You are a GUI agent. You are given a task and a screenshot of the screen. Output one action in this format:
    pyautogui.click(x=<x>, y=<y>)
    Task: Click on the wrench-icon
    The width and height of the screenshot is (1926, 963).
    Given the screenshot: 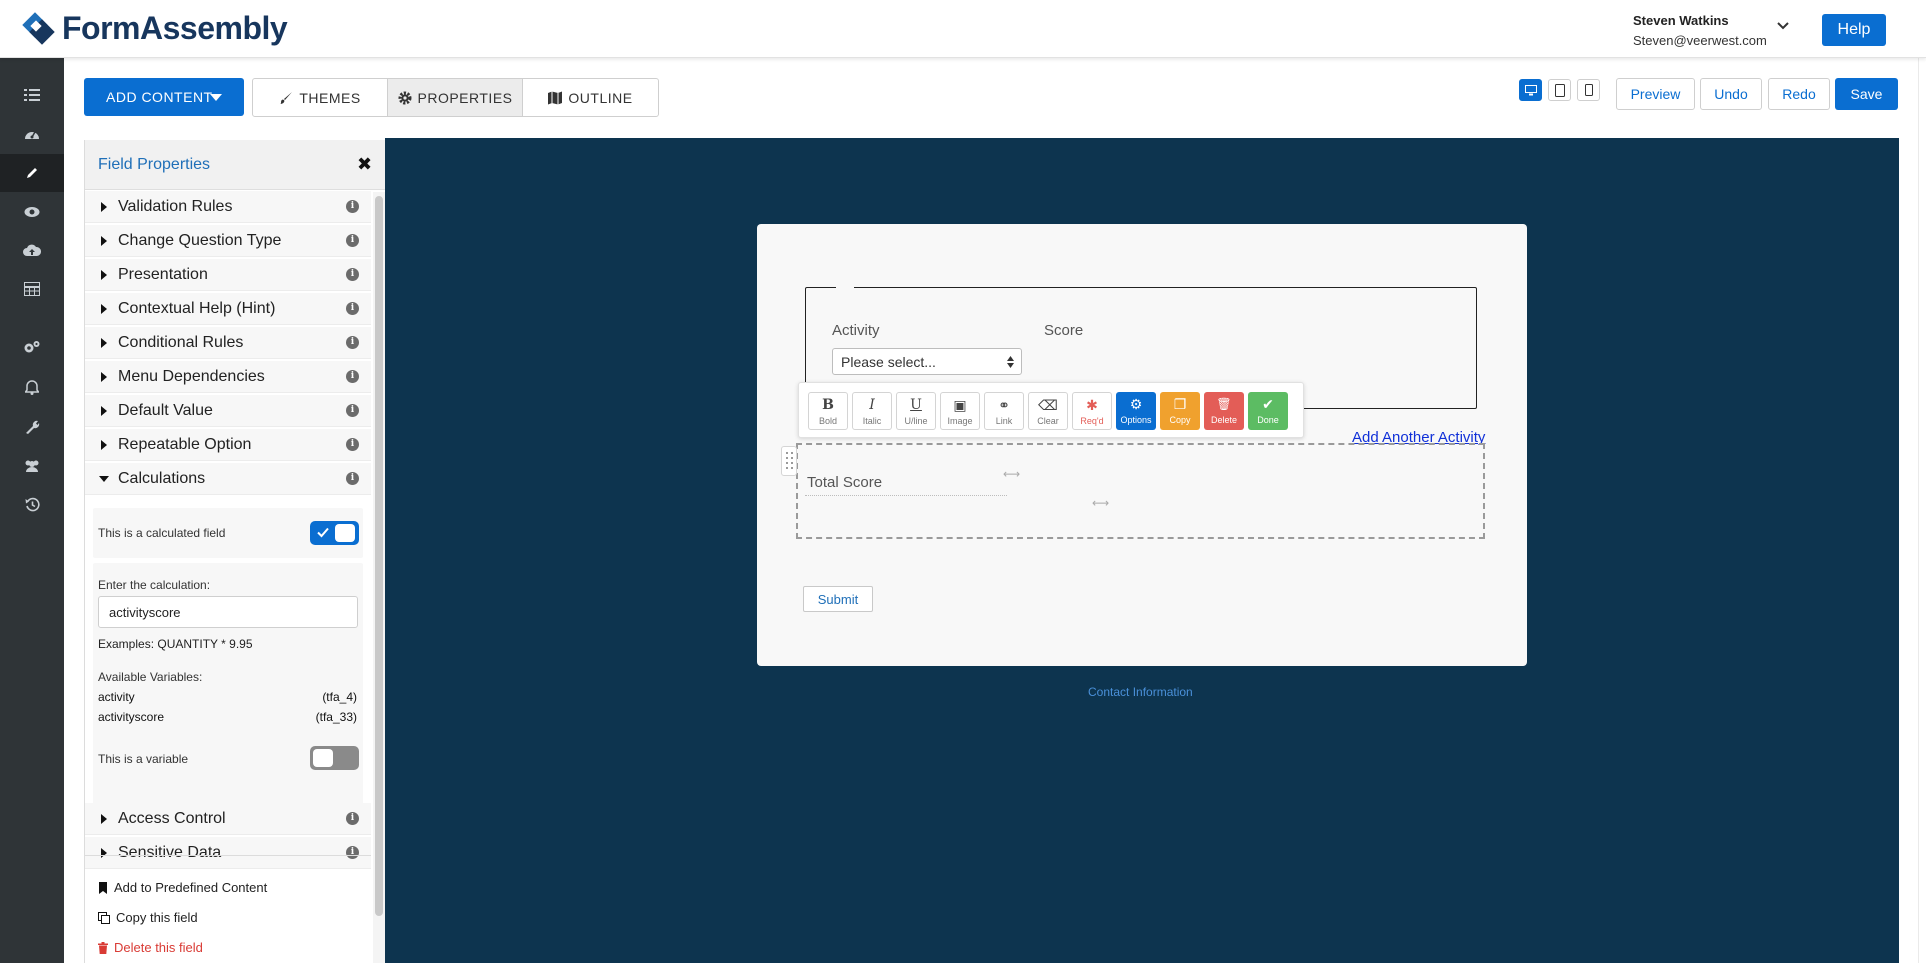 What is the action you would take?
    pyautogui.click(x=32, y=426)
    